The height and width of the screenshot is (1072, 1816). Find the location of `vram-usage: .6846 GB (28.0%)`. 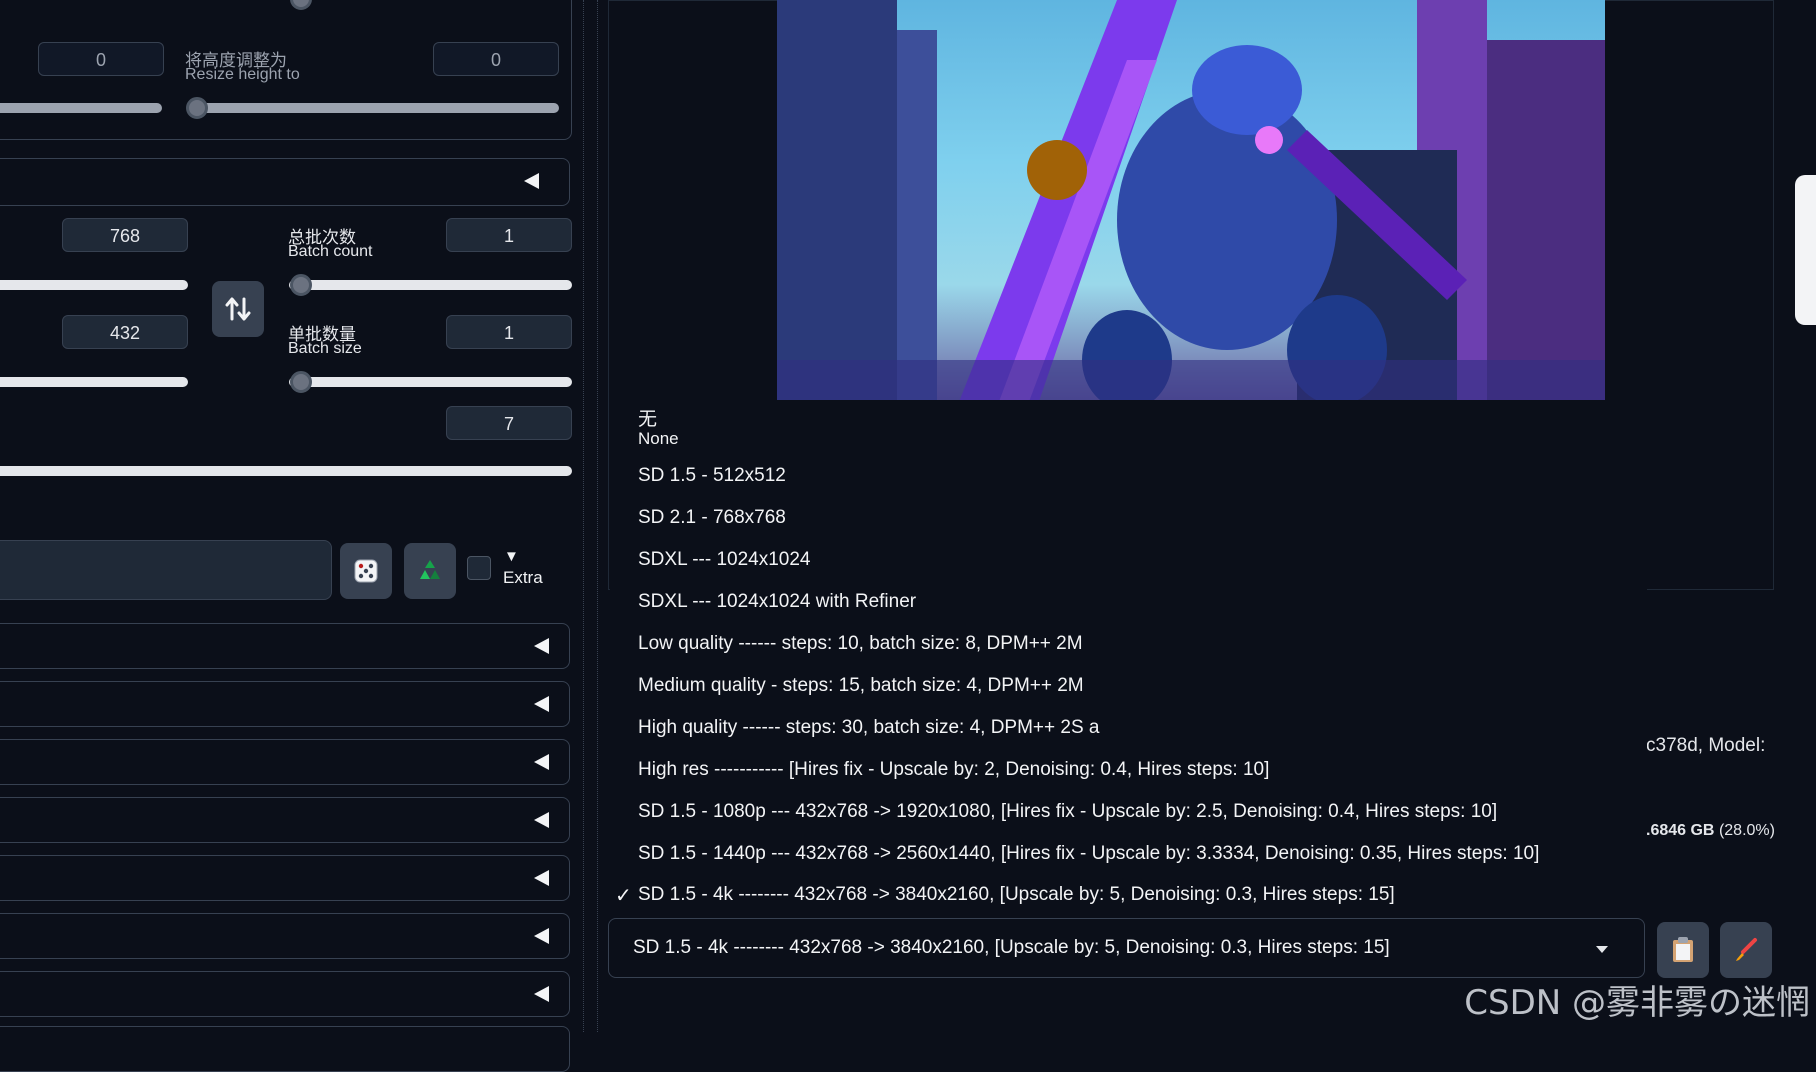

vram-usage: .6846 GB (28.0%) is located at coordinates (1710, 831).